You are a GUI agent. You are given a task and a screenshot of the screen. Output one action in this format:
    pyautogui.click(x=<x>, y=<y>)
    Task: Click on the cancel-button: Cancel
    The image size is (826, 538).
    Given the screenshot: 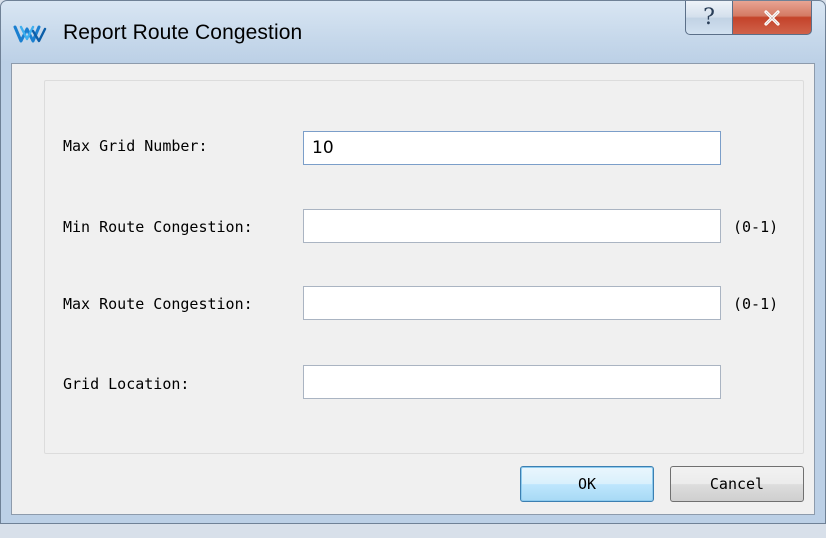 What is the action you would take?
    pyautogui.click(x=737, y=484)
    